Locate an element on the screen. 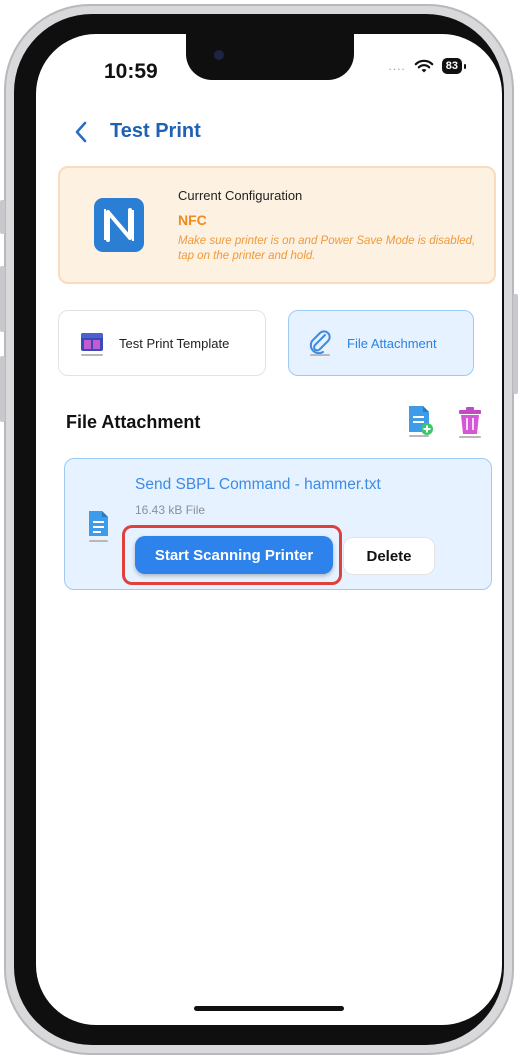 Image resolution: width=518 pixels, height=1059 pixels. delete-button: Delete is located at coordinates (389, 556).